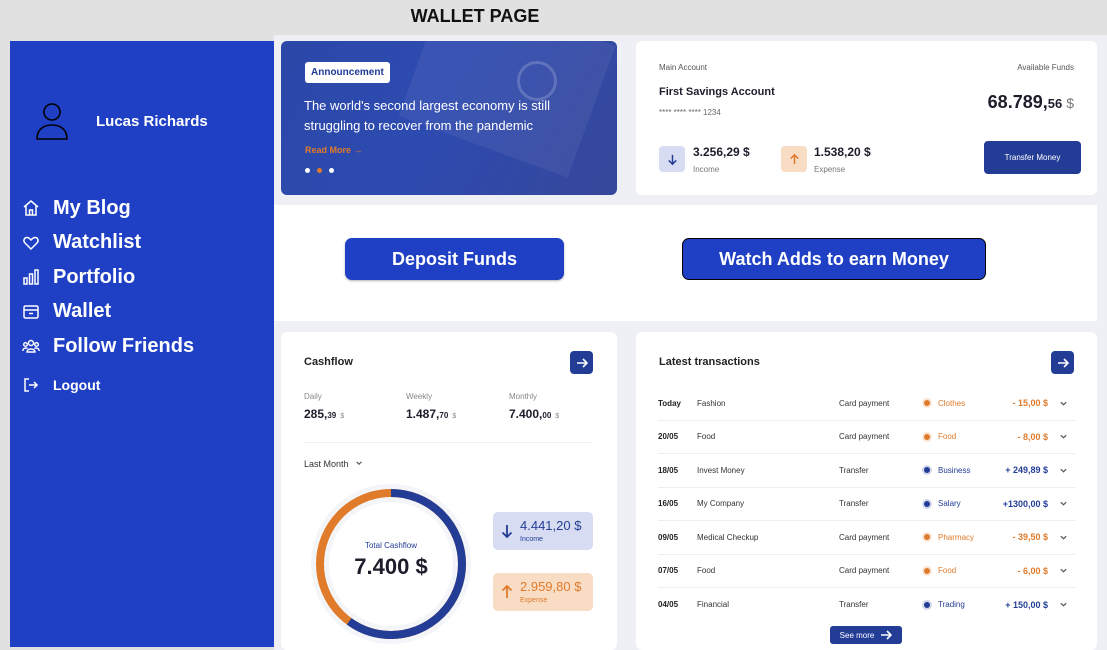 This screenshot has height=650, width=1107. Describe the element at coordinates (1032, 157) in the screenshot. I see `transfer-money-button: Transfer Money` at that location.